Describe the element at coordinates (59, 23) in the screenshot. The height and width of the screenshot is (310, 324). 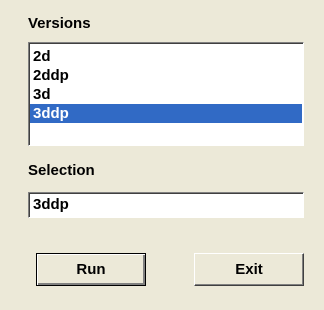
I see `versions-label: Versions` at that location.